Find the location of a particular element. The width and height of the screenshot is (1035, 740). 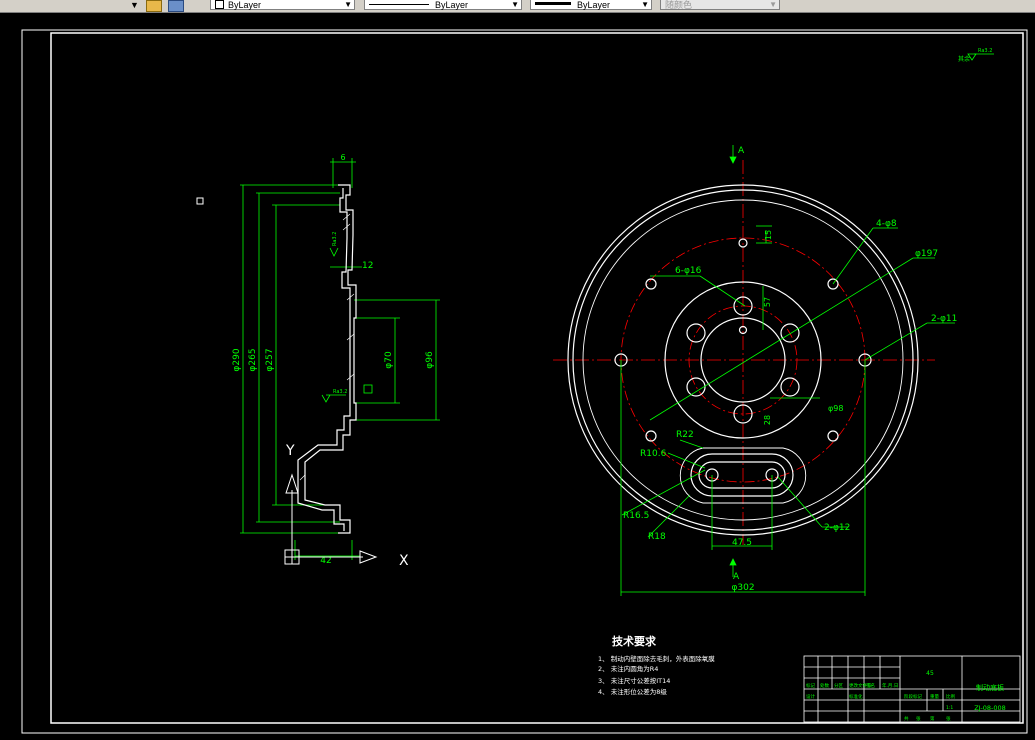

linetype-preview is located at coordinates (399, 4).